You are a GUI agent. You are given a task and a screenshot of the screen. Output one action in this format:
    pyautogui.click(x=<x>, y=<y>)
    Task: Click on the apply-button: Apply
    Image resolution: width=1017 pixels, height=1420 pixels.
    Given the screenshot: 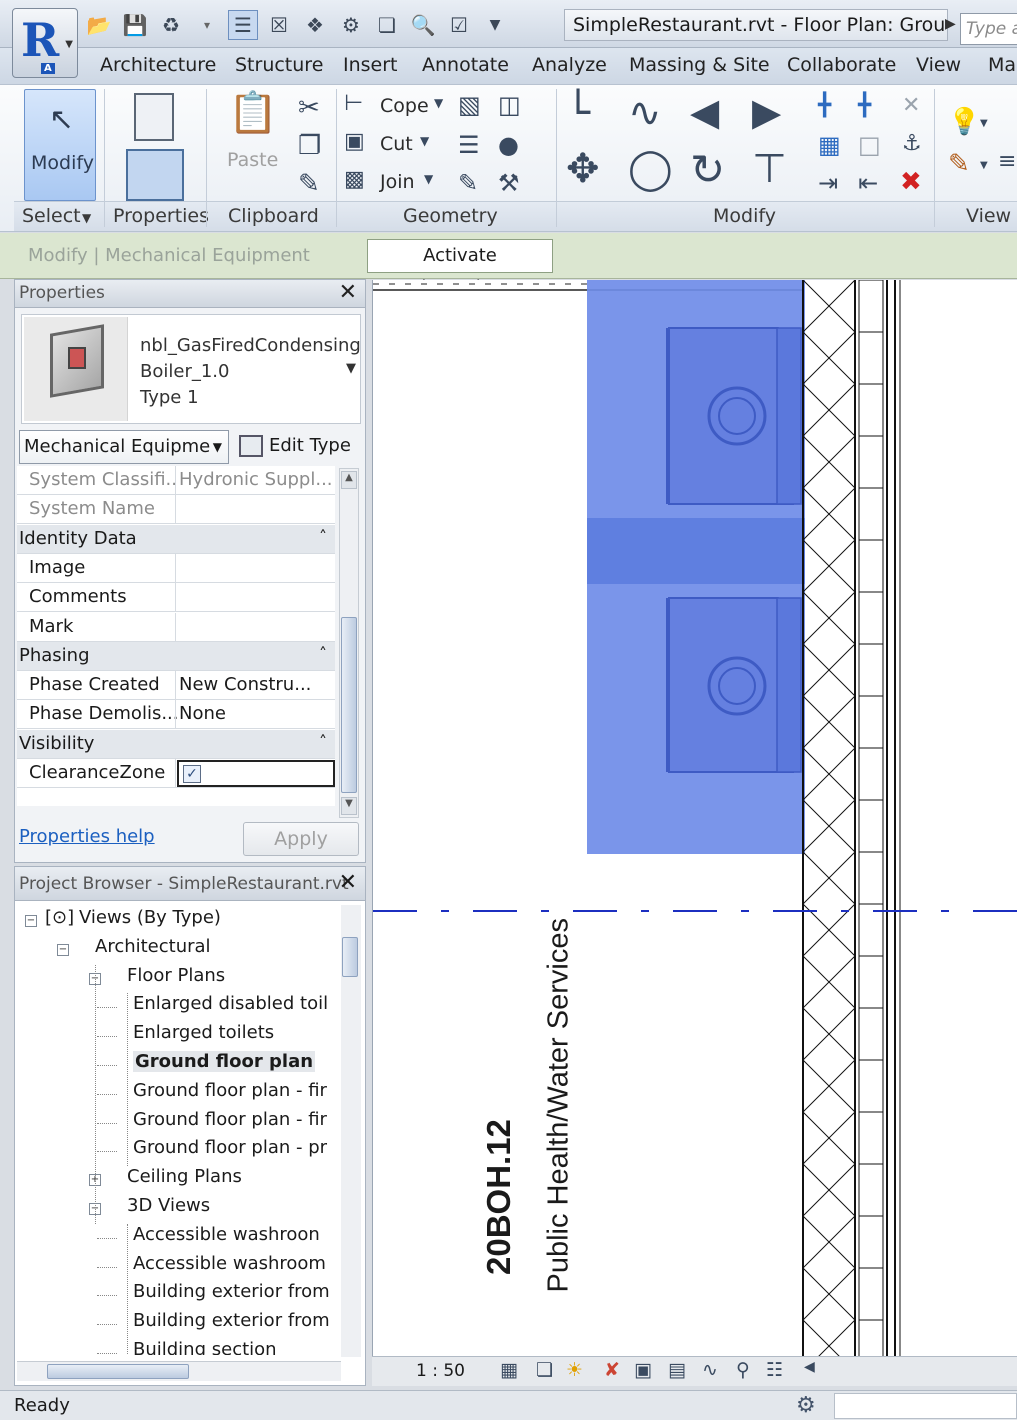 What is the action you would take?
    pyautogui.click(x=301, y=839)
    